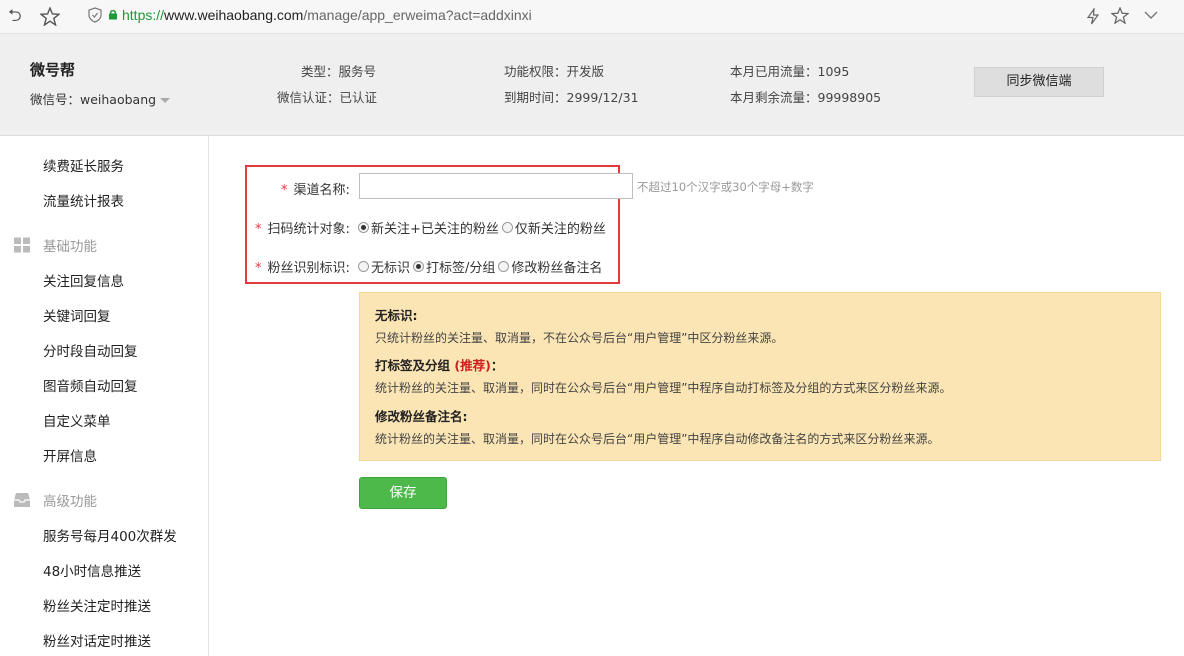  What do you see at coordinates (579, 338) in the screenshot?
I see `note-text-none: 只统计粉丝的关注量、取消量，不在公众号后台“用户管理”中区分粉丝来源。` at bounding box center [579, 338].